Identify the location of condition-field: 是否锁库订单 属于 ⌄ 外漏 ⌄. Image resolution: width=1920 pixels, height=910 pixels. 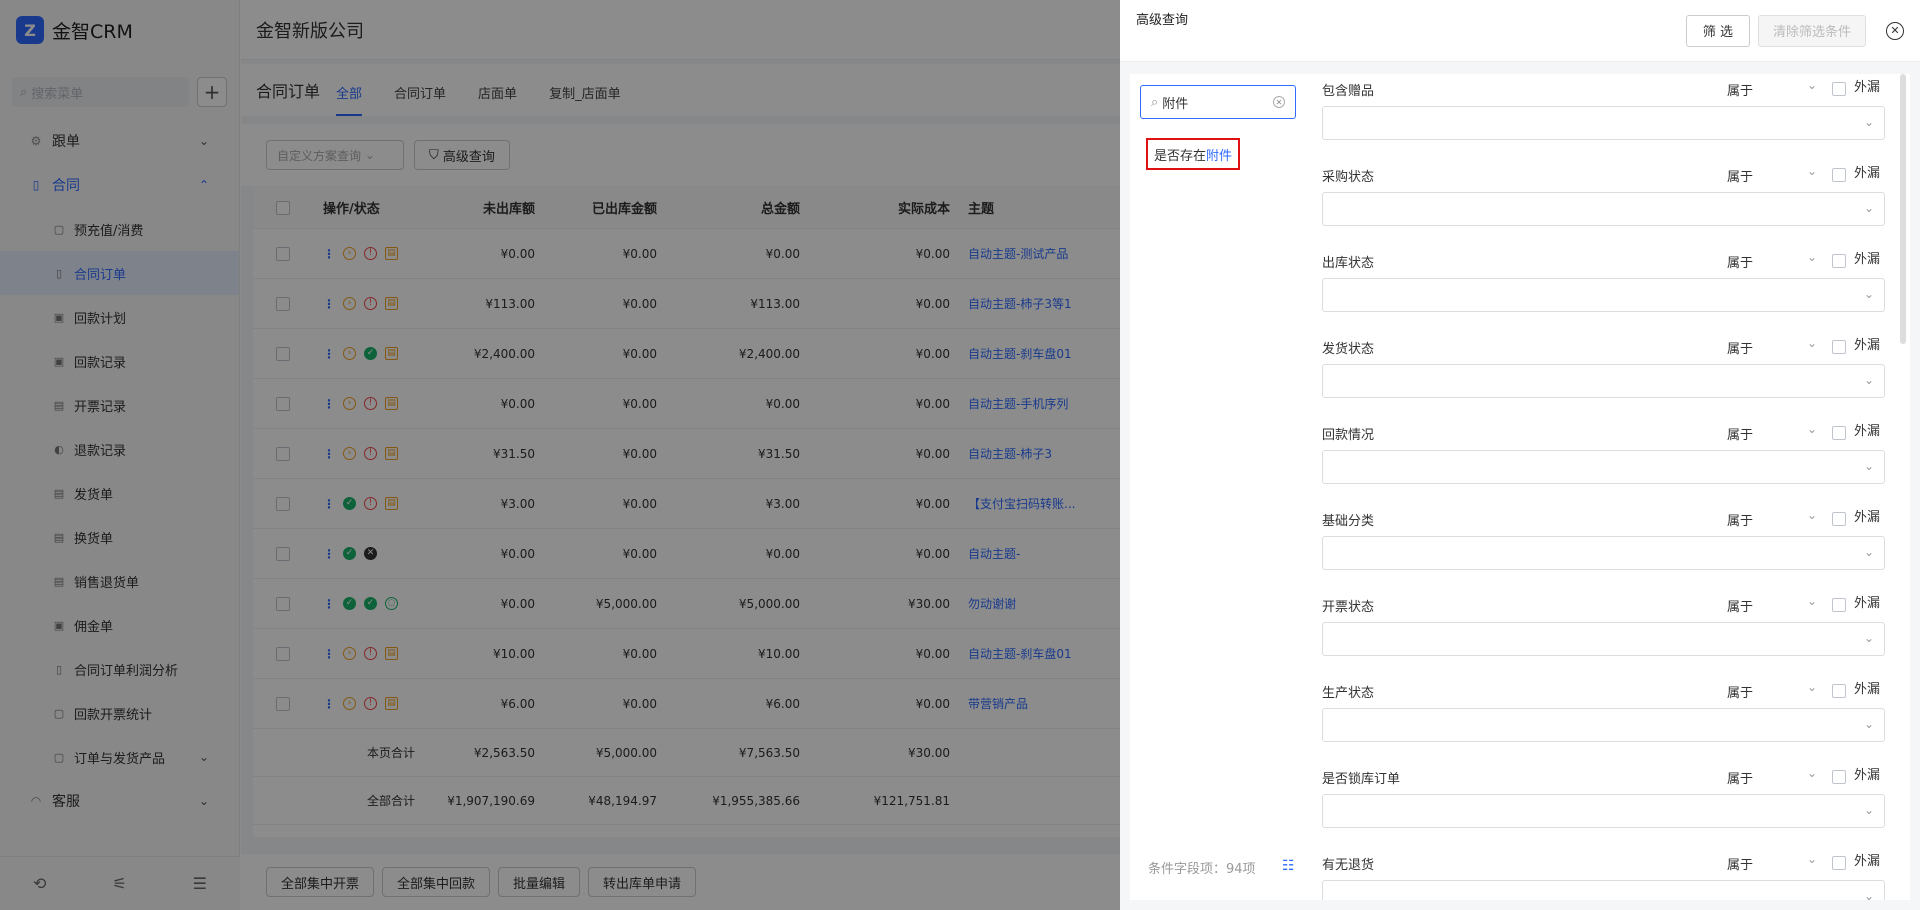
(1608, 805).